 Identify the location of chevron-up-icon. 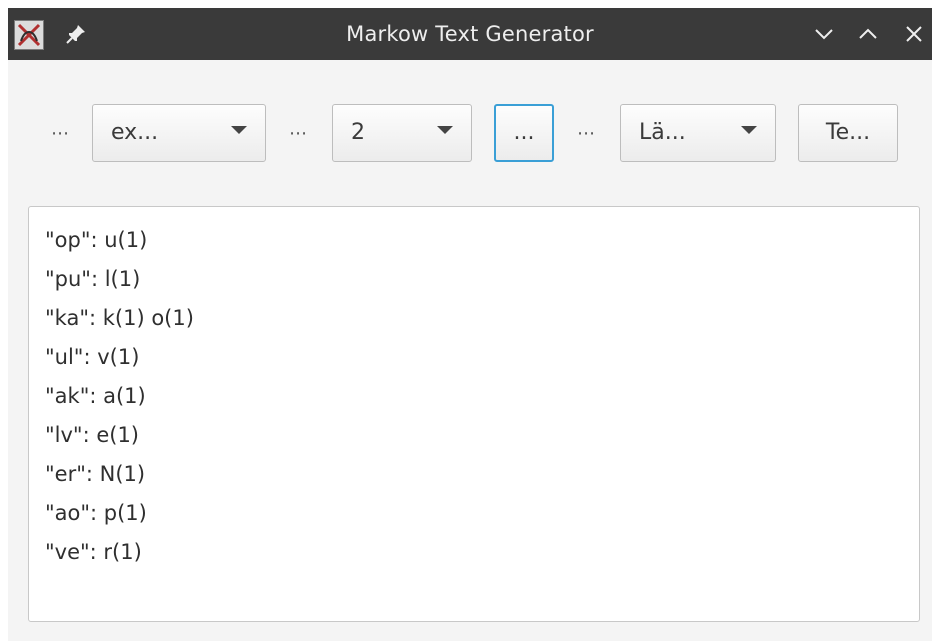
(868, 34).